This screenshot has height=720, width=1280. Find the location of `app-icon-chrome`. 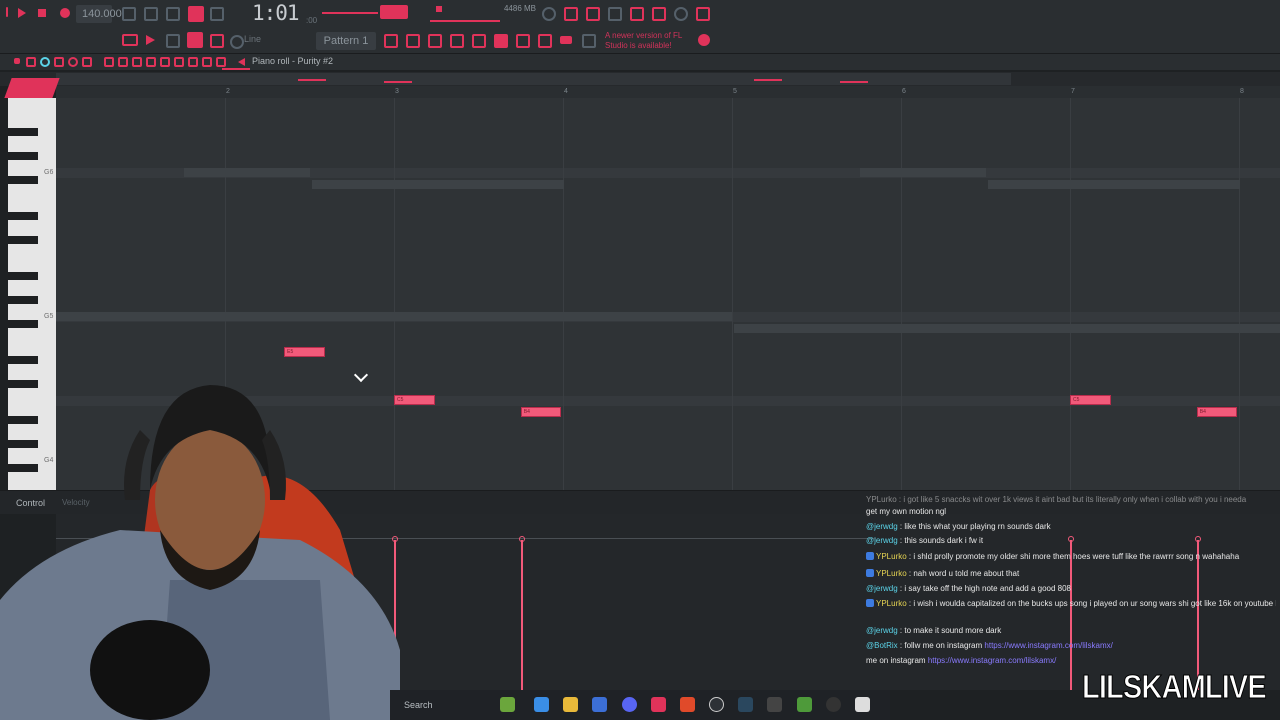

app-icon-chrome is located at coordinates (716, 704).